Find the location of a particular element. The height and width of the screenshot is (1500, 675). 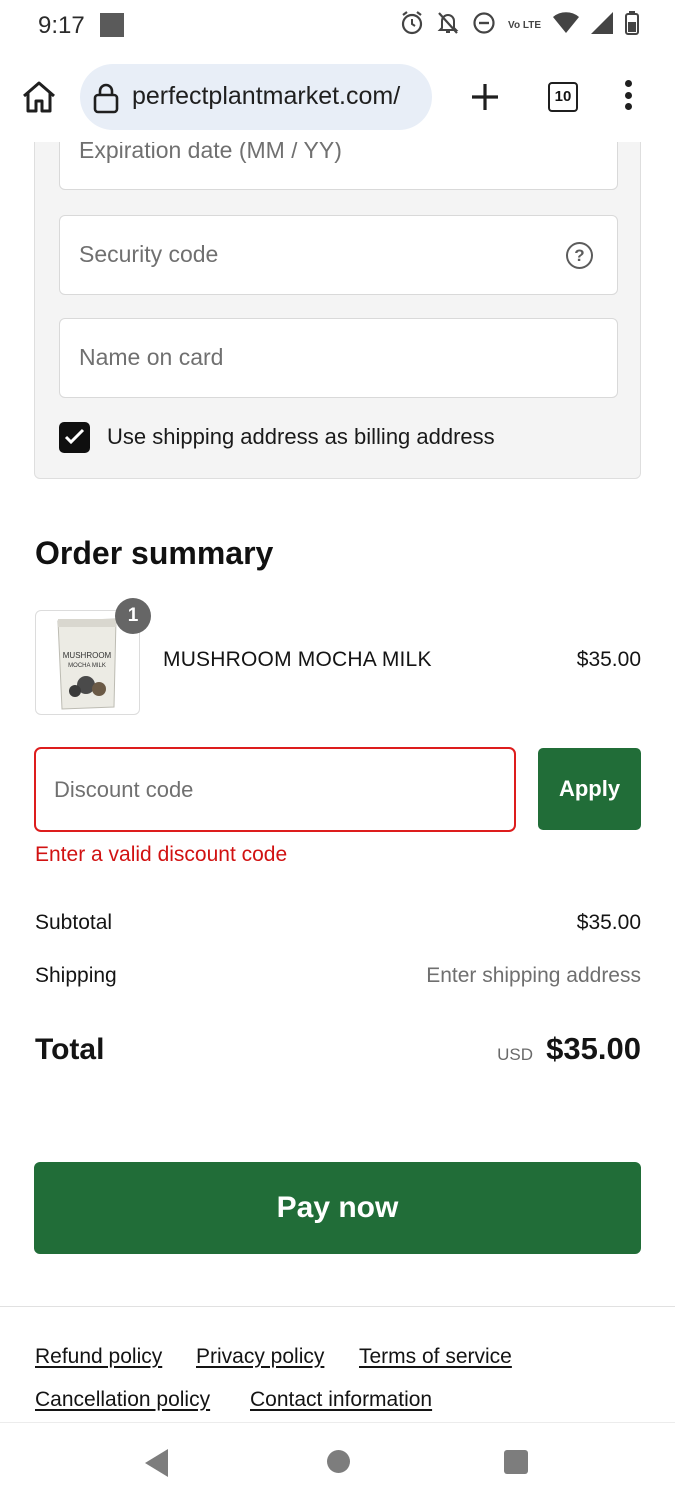

product-image-text-2: MOCHA MILK is located at coordinates (87, 666).